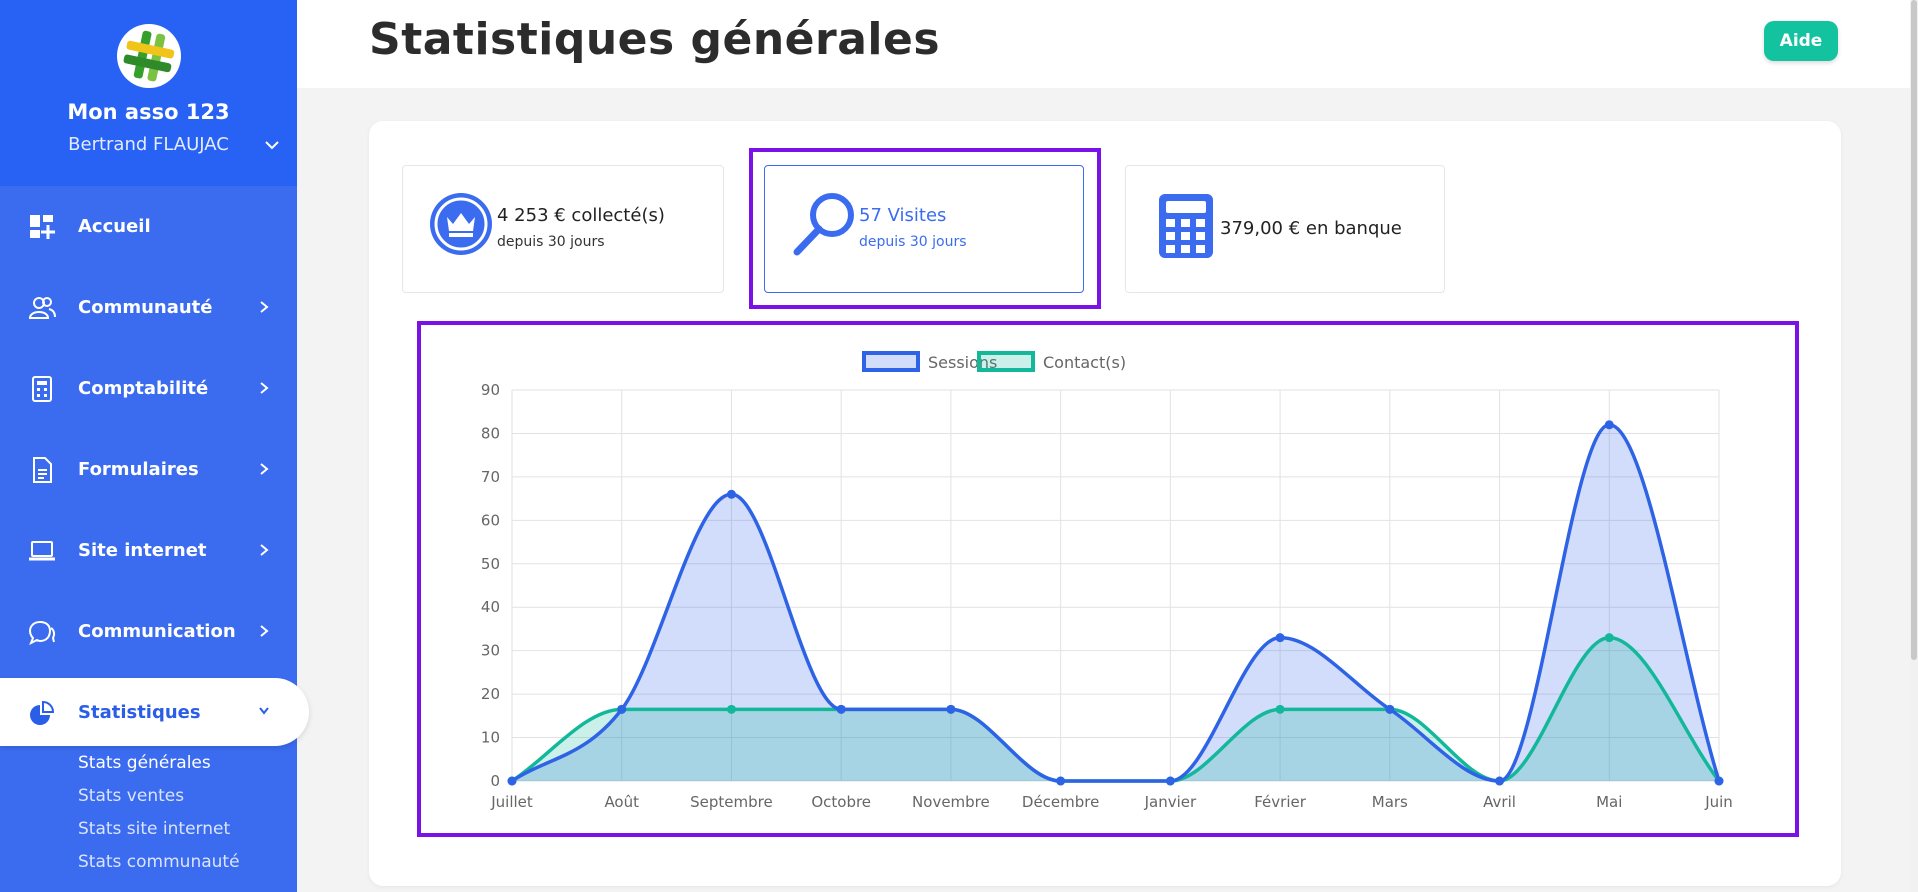 The image size is (1918, 892). Describe the element at coordinates (511, 802) in the screenshot. I see `x-tick-label: Juillet` at that location.